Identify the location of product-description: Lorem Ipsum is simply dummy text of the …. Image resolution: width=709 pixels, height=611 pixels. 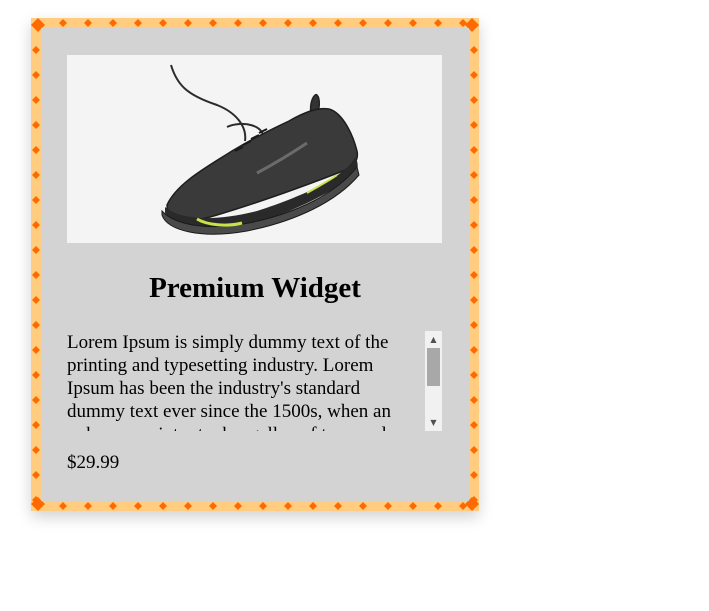
(229, 381).